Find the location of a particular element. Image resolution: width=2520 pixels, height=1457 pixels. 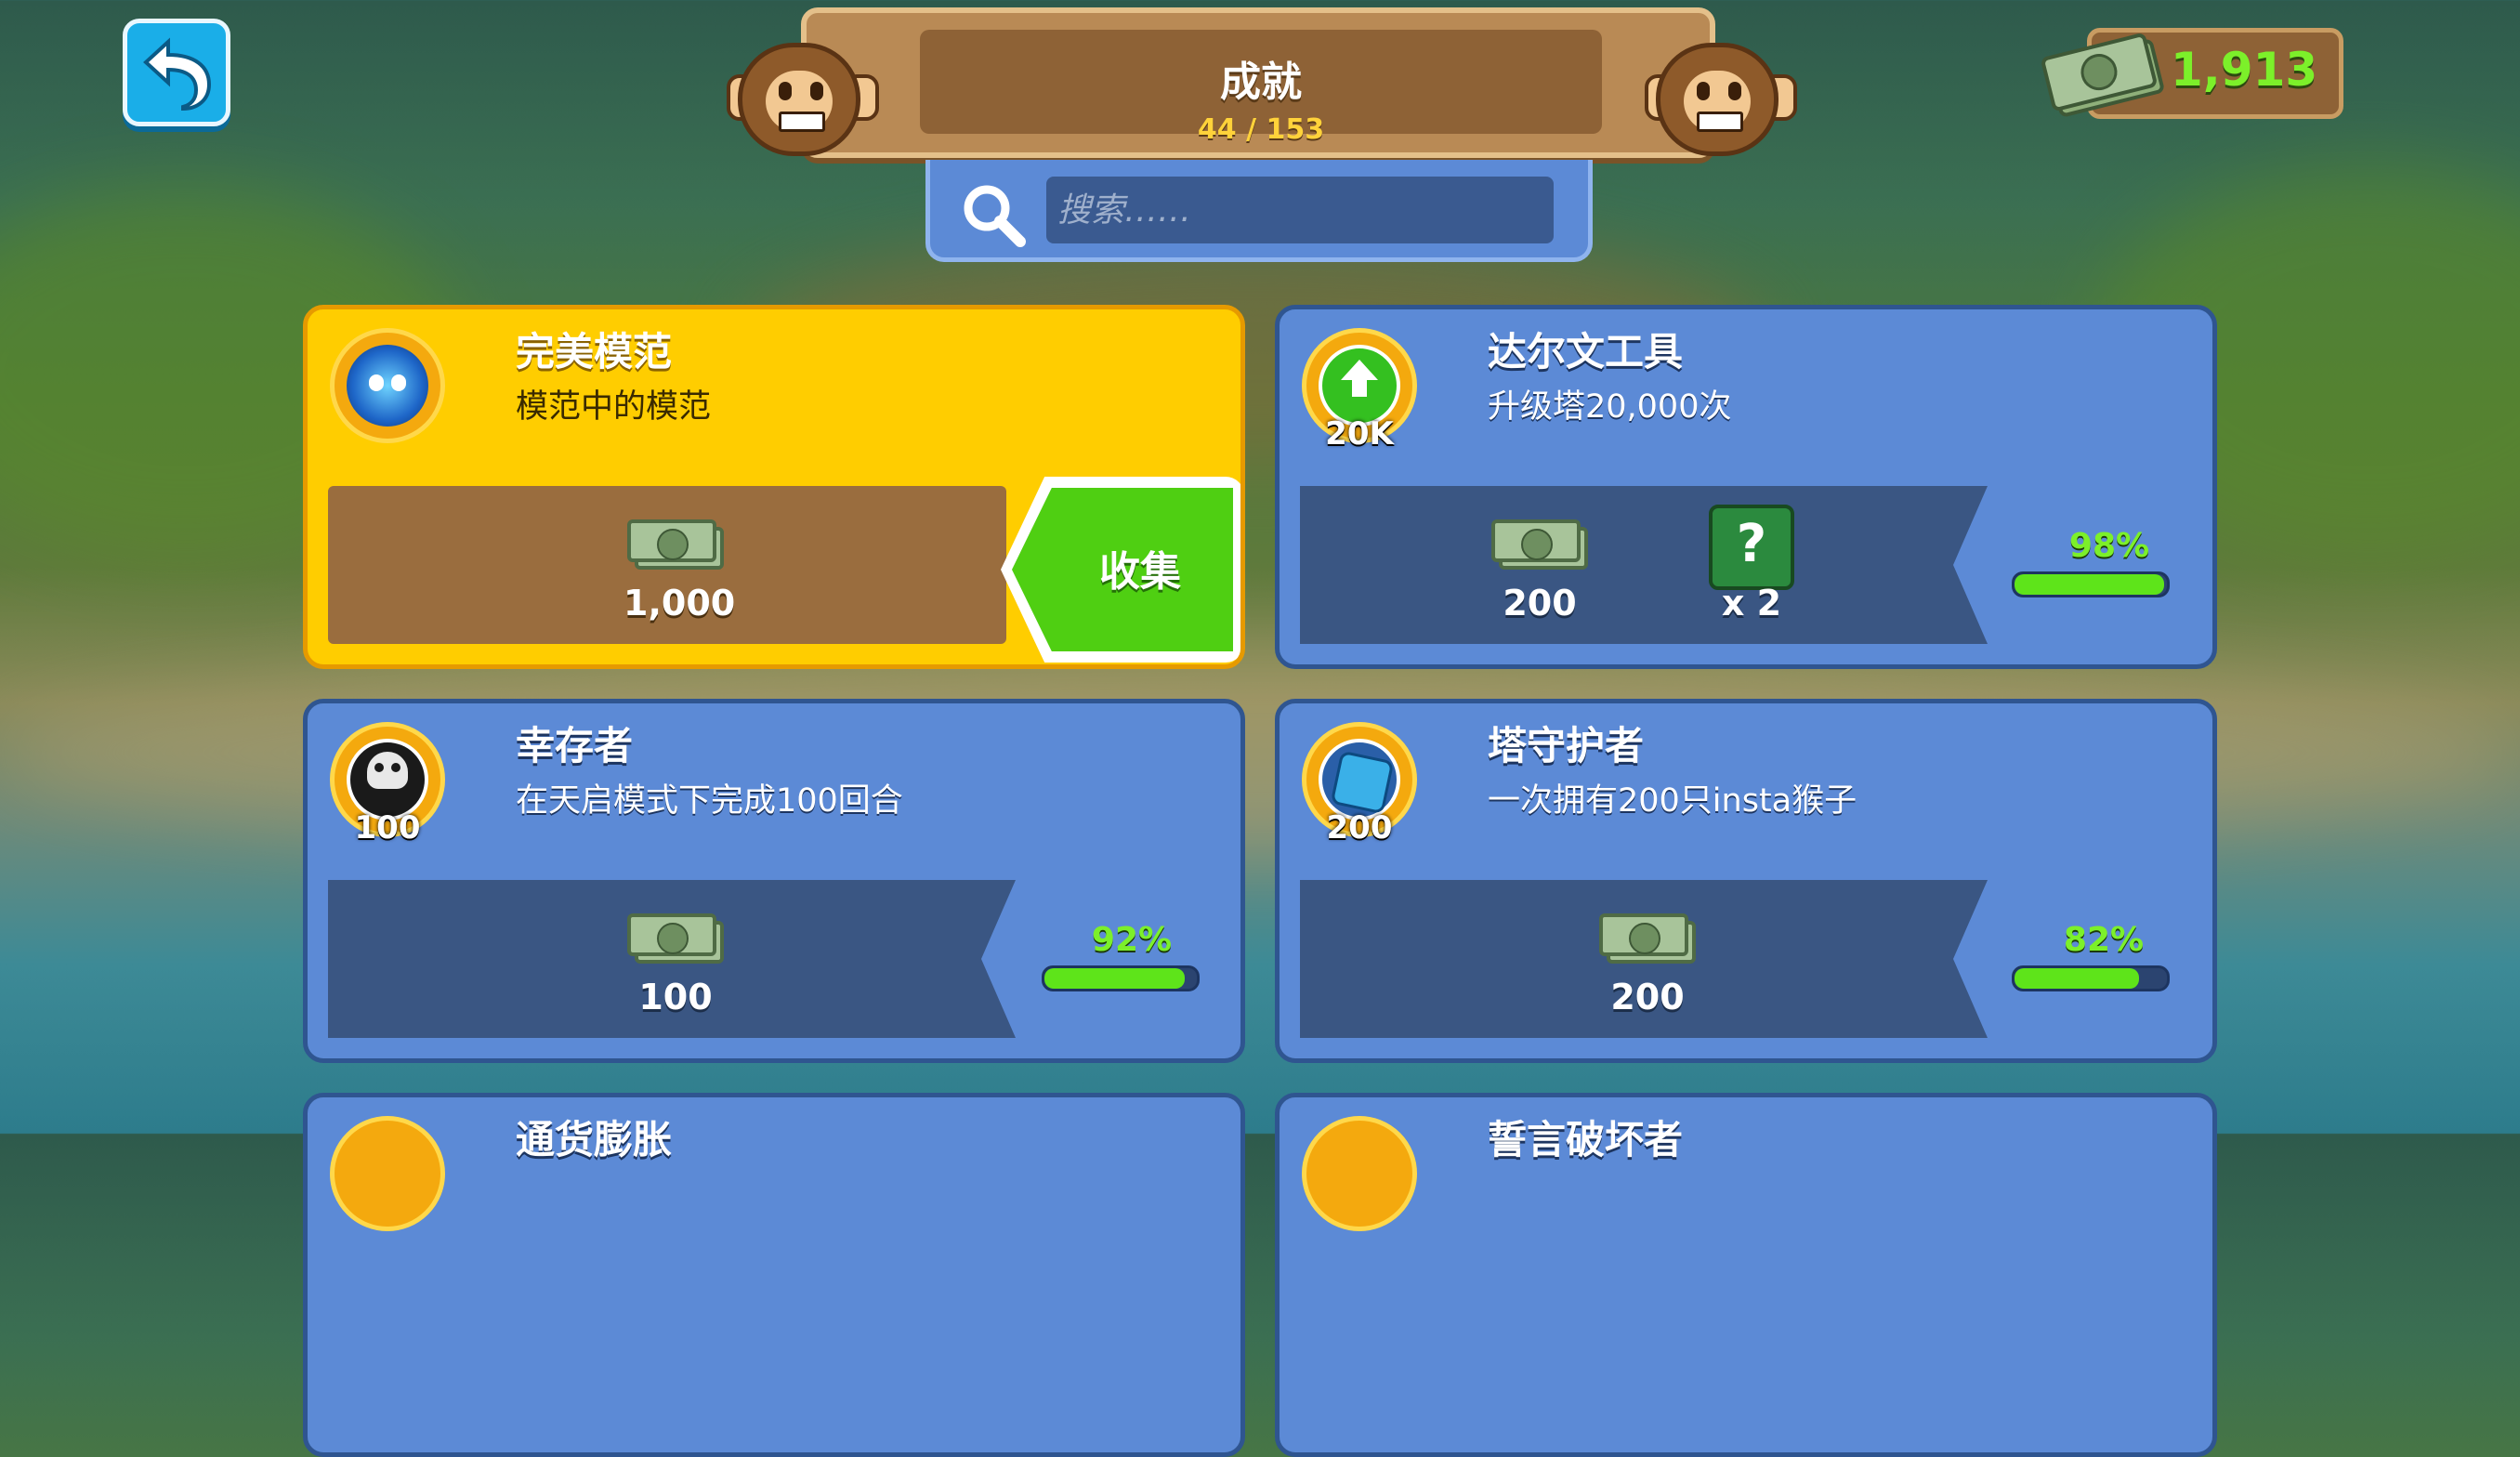

collect-button: 收集 is located at coordinates (1120, 570).